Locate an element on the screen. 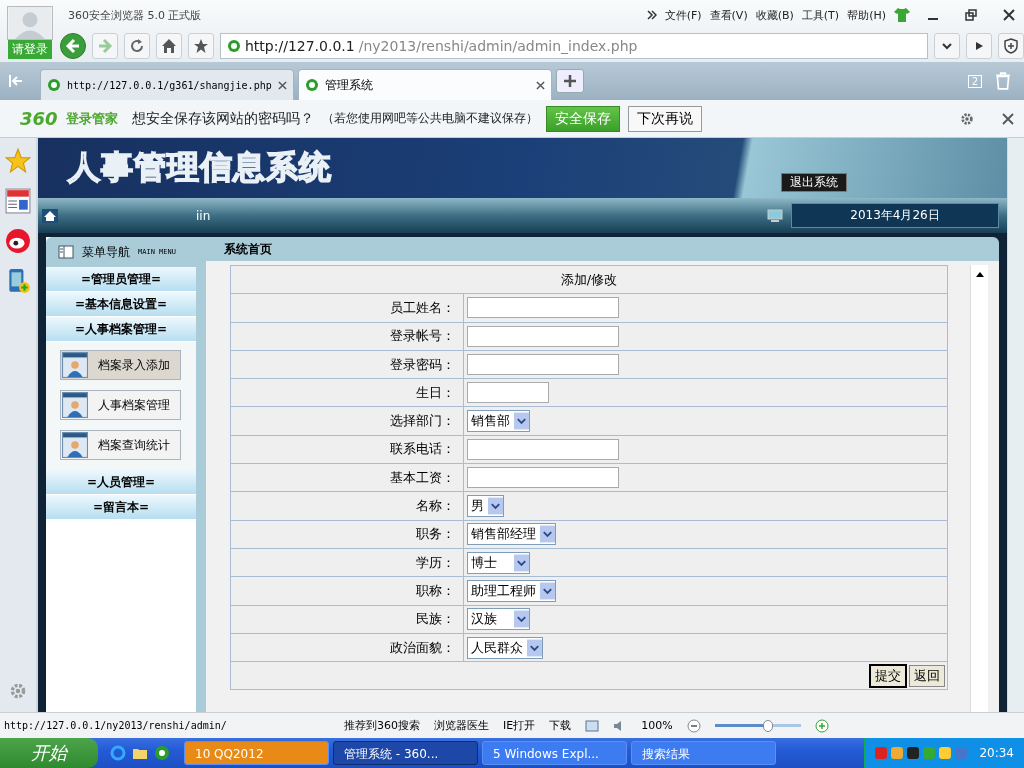 The height and width of the screenshot is (768, 1024). weibo-icon is located at coordinates (18, 241).